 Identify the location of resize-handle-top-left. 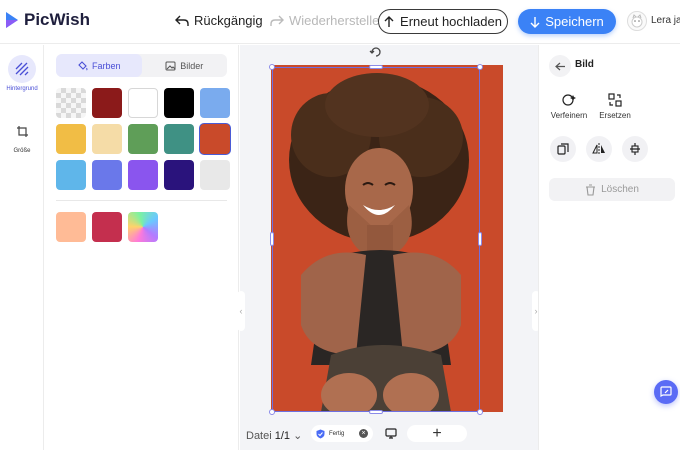
(272, 67).